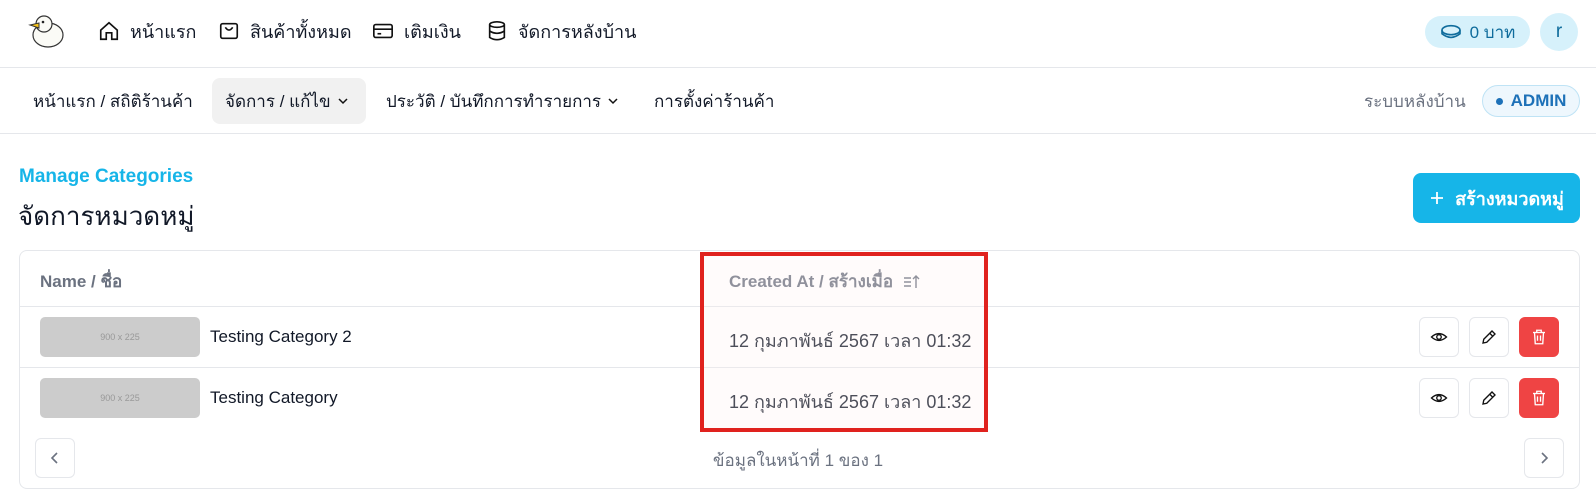  What do you see at coordinates (229, 31) in the screenshot?
I see `shopping-bag-icon` at bounding box center [229, 31].